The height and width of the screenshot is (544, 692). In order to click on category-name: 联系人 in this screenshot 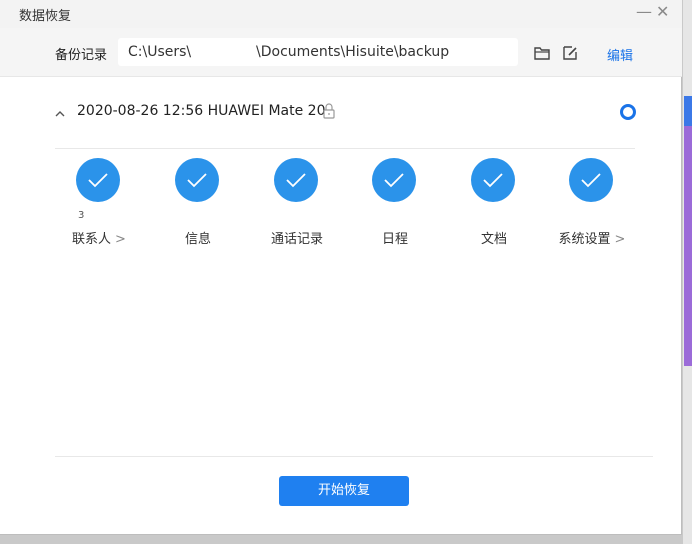, I will do `click(92, 239)`.